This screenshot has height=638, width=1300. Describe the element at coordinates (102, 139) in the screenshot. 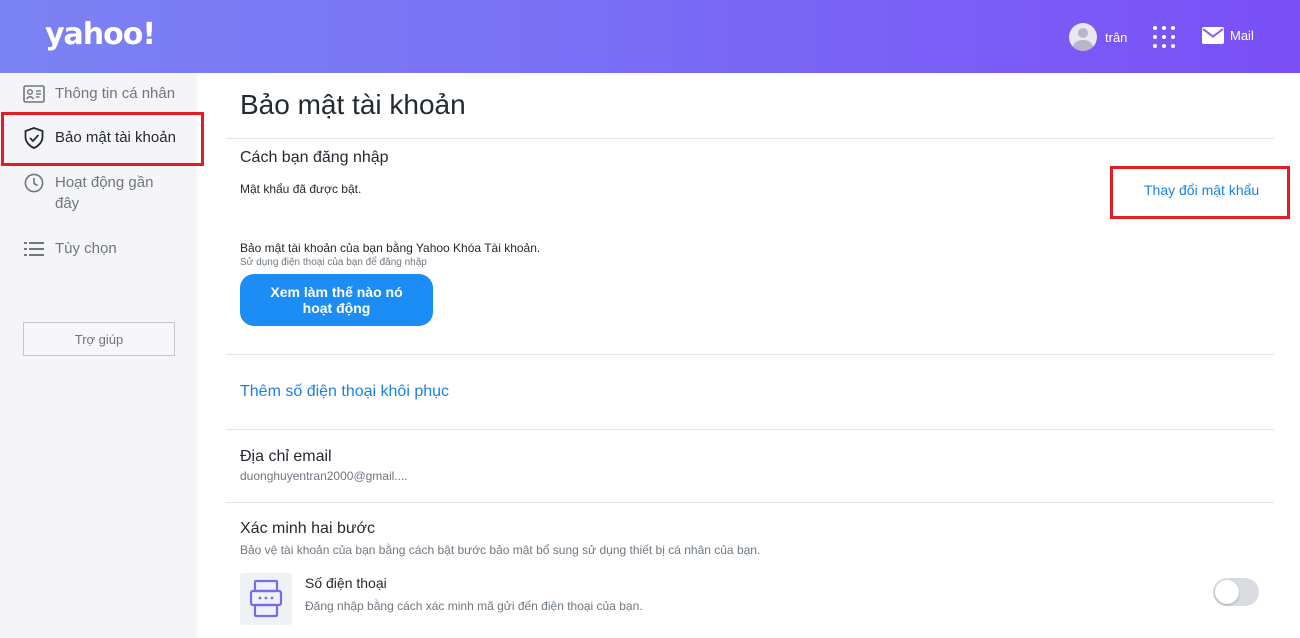

I see `highlight-box-sidebar` at that location.